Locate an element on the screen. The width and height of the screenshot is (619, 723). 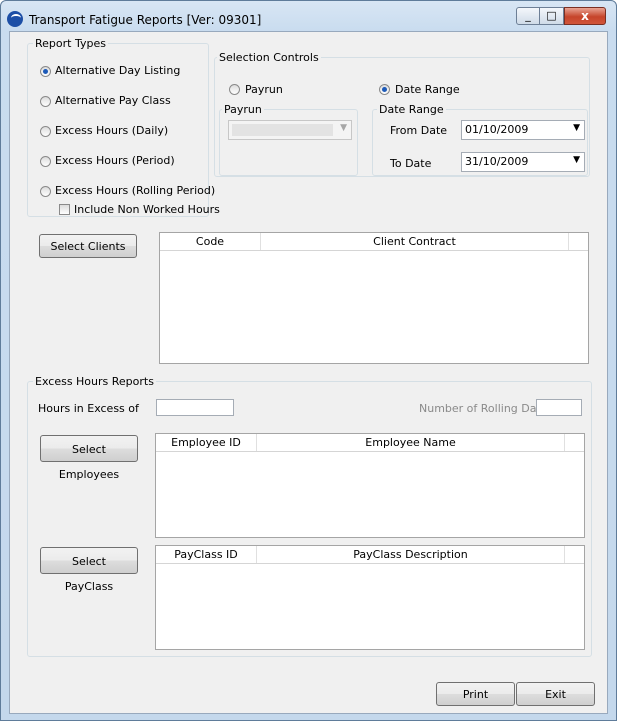
date-range-legend: Date Range is located at coordinates (411, 109).